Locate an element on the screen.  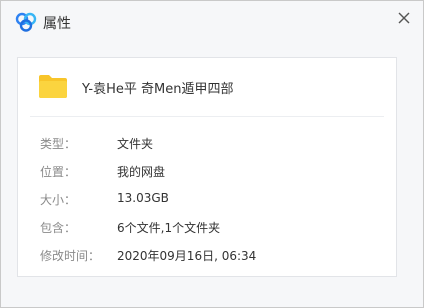
close-button is located at coordinates (404, 18).